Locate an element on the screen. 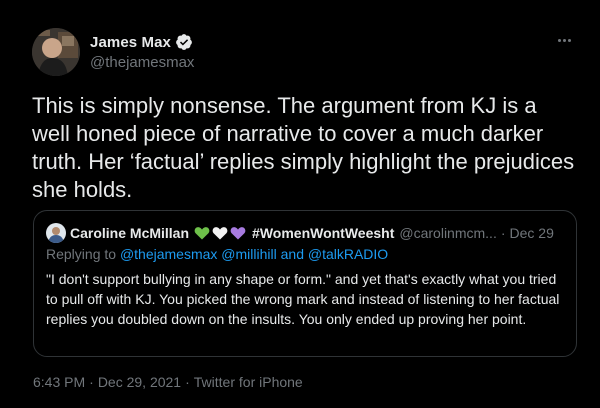  tweet-time: 6:43 PM is located at coordinates (59, 382).